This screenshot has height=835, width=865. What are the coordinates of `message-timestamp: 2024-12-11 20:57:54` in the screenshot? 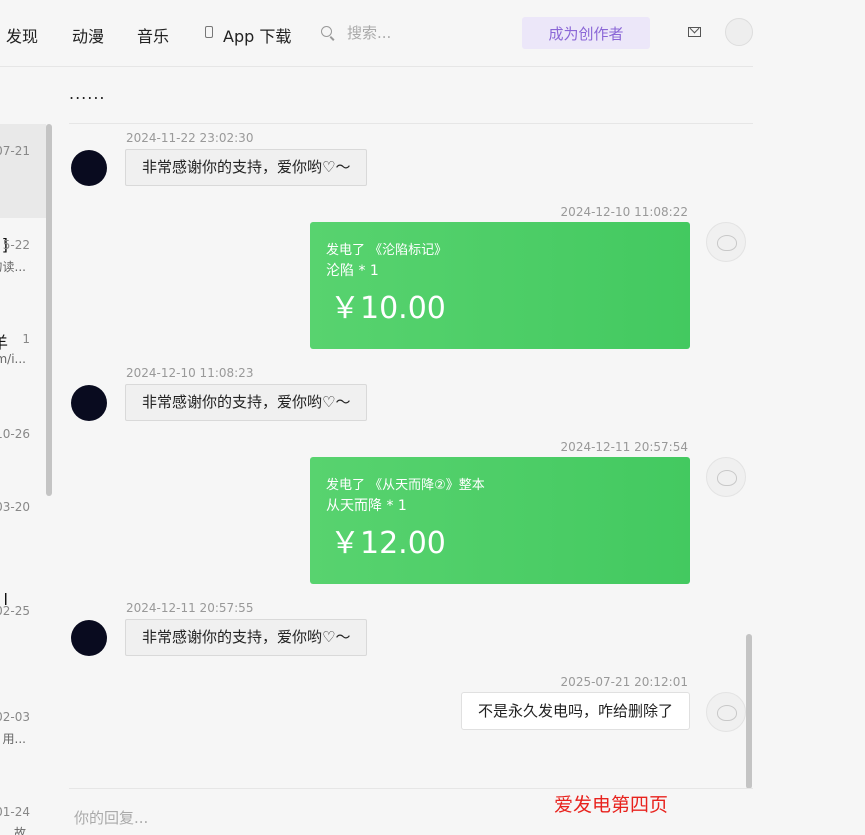 It's located at (624, 447).